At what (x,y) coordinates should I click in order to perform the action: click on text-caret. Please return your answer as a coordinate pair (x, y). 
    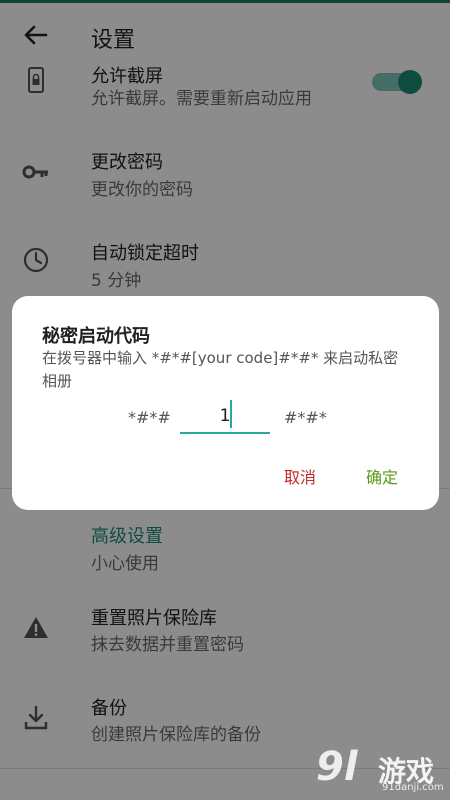
    Looking at the image, I should click on (231, 414).